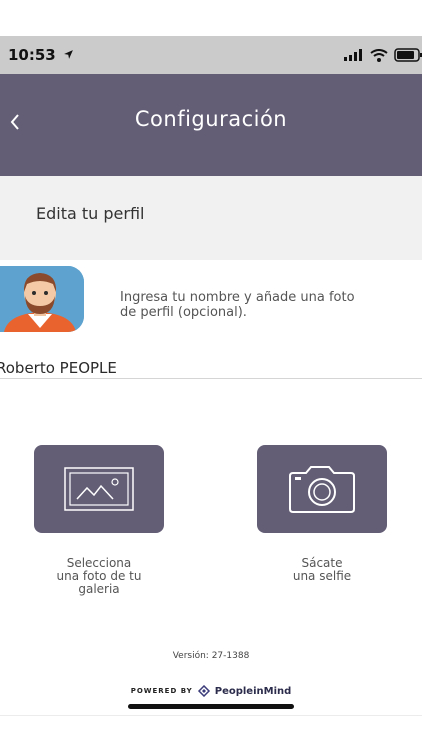  I want to click on divider, so click(211, 715).